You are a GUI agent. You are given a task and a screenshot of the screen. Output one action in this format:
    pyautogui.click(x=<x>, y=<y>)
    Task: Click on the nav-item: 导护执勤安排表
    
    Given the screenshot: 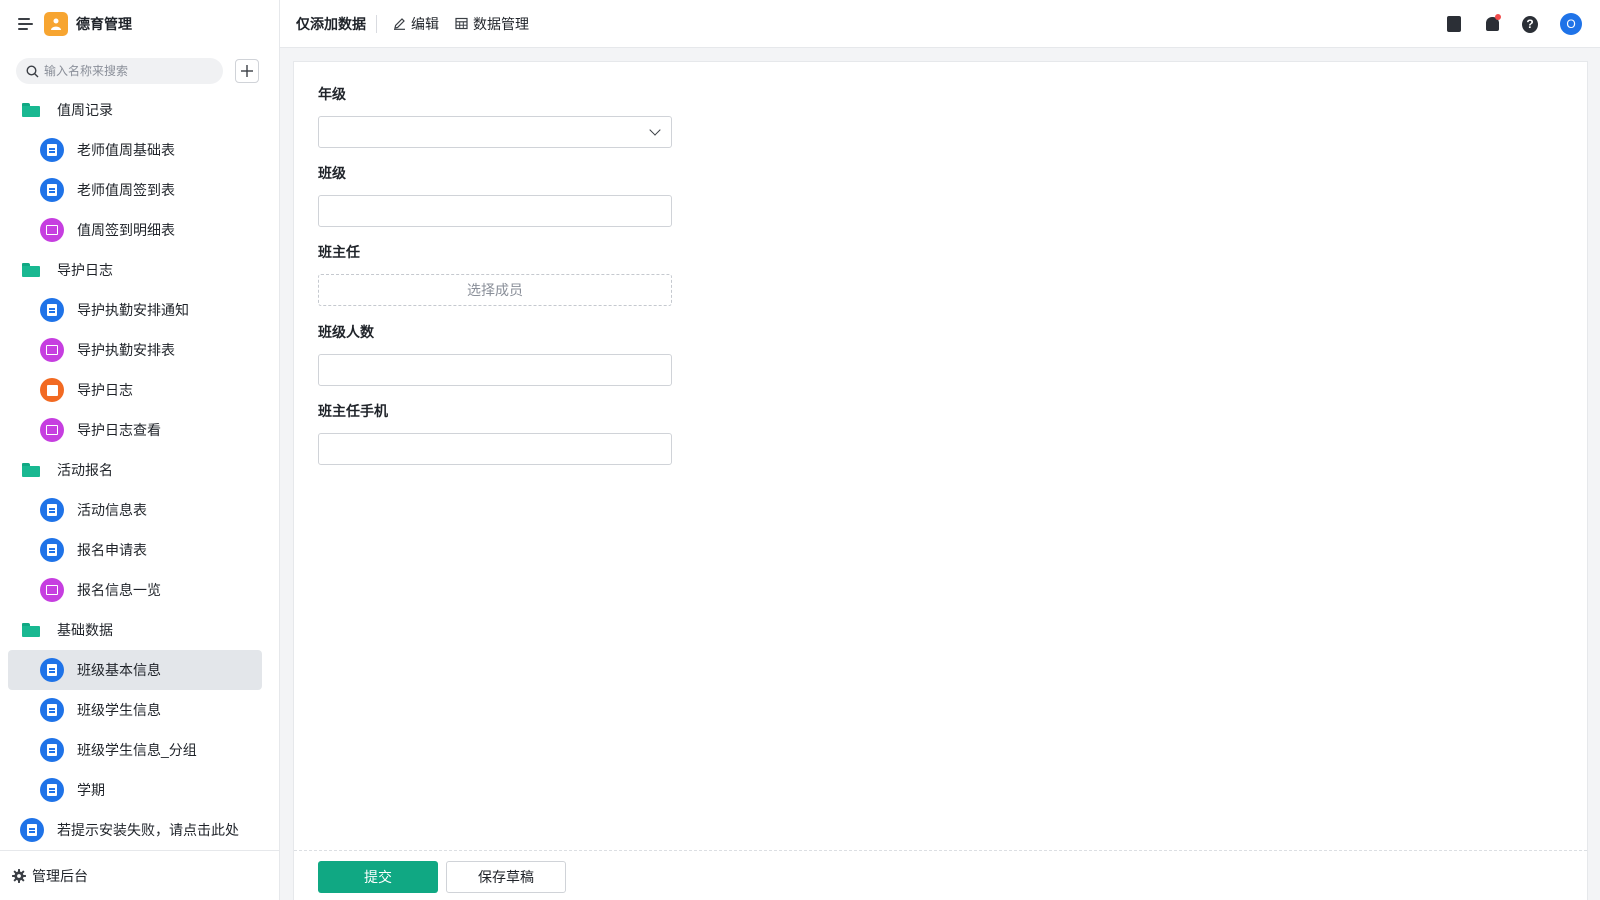 What is the action you would take?
    pyautogui.click(x=140, y=350)
    